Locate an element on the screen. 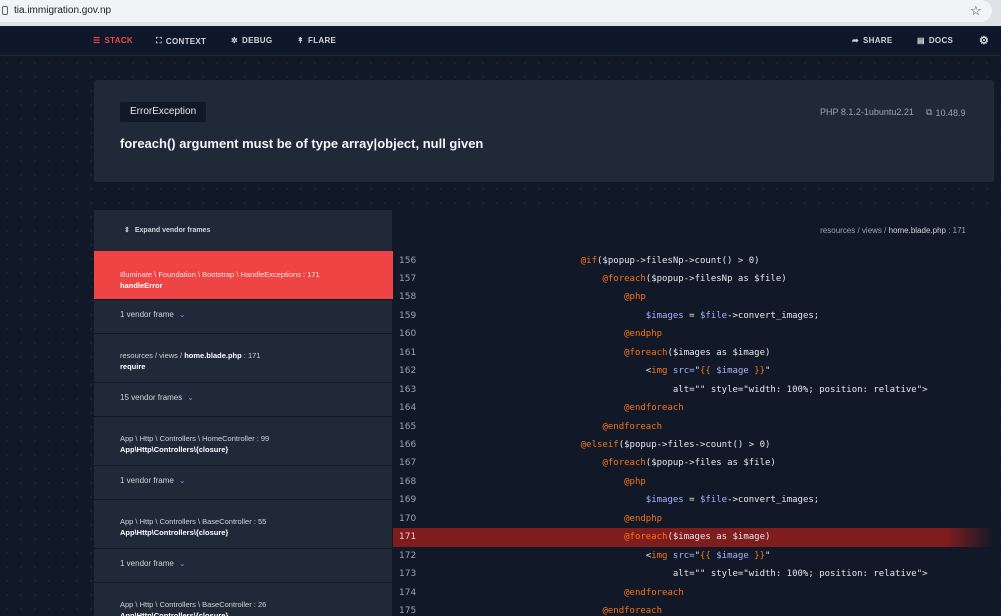 This screenshot has height=616, width=1001. line-number: 172 is located at coordinates (407, 556).